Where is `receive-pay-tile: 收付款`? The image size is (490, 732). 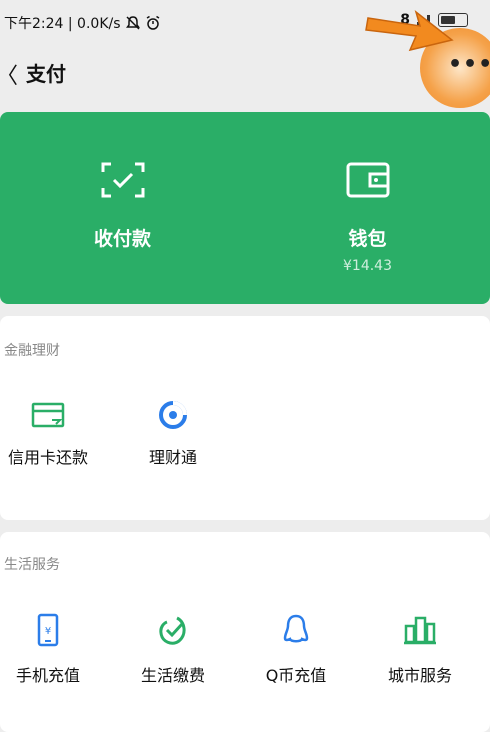
receive-pay-tile: 收付款 is located at coordinates (122, 208).